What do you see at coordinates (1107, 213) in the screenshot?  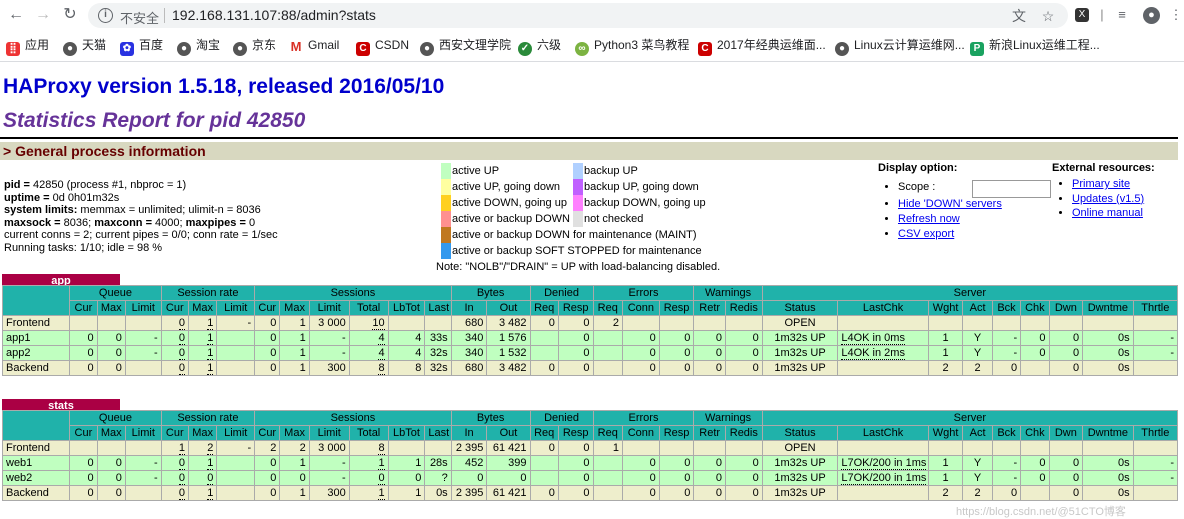 I see `online-manual-link: Online manual` at bounding box center [1107, 213].